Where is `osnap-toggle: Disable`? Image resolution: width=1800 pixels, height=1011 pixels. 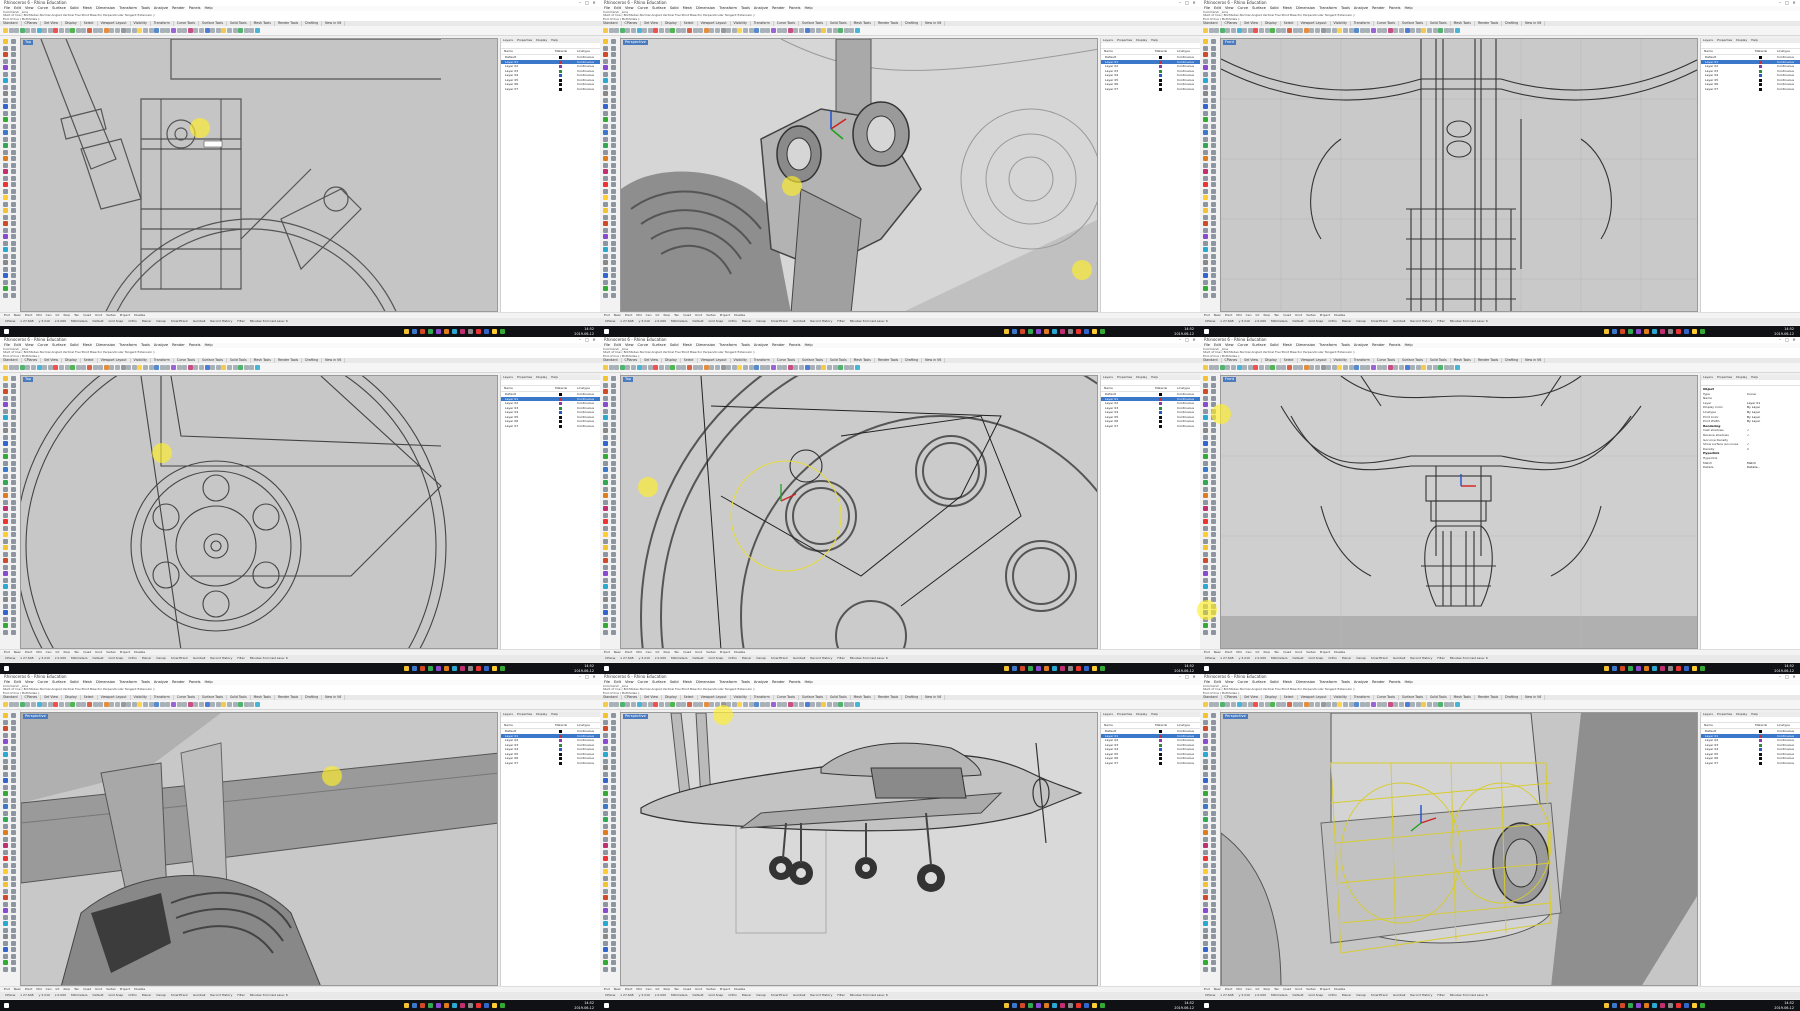
osnap-toggle: Disable is located at coordinates (139, 315).